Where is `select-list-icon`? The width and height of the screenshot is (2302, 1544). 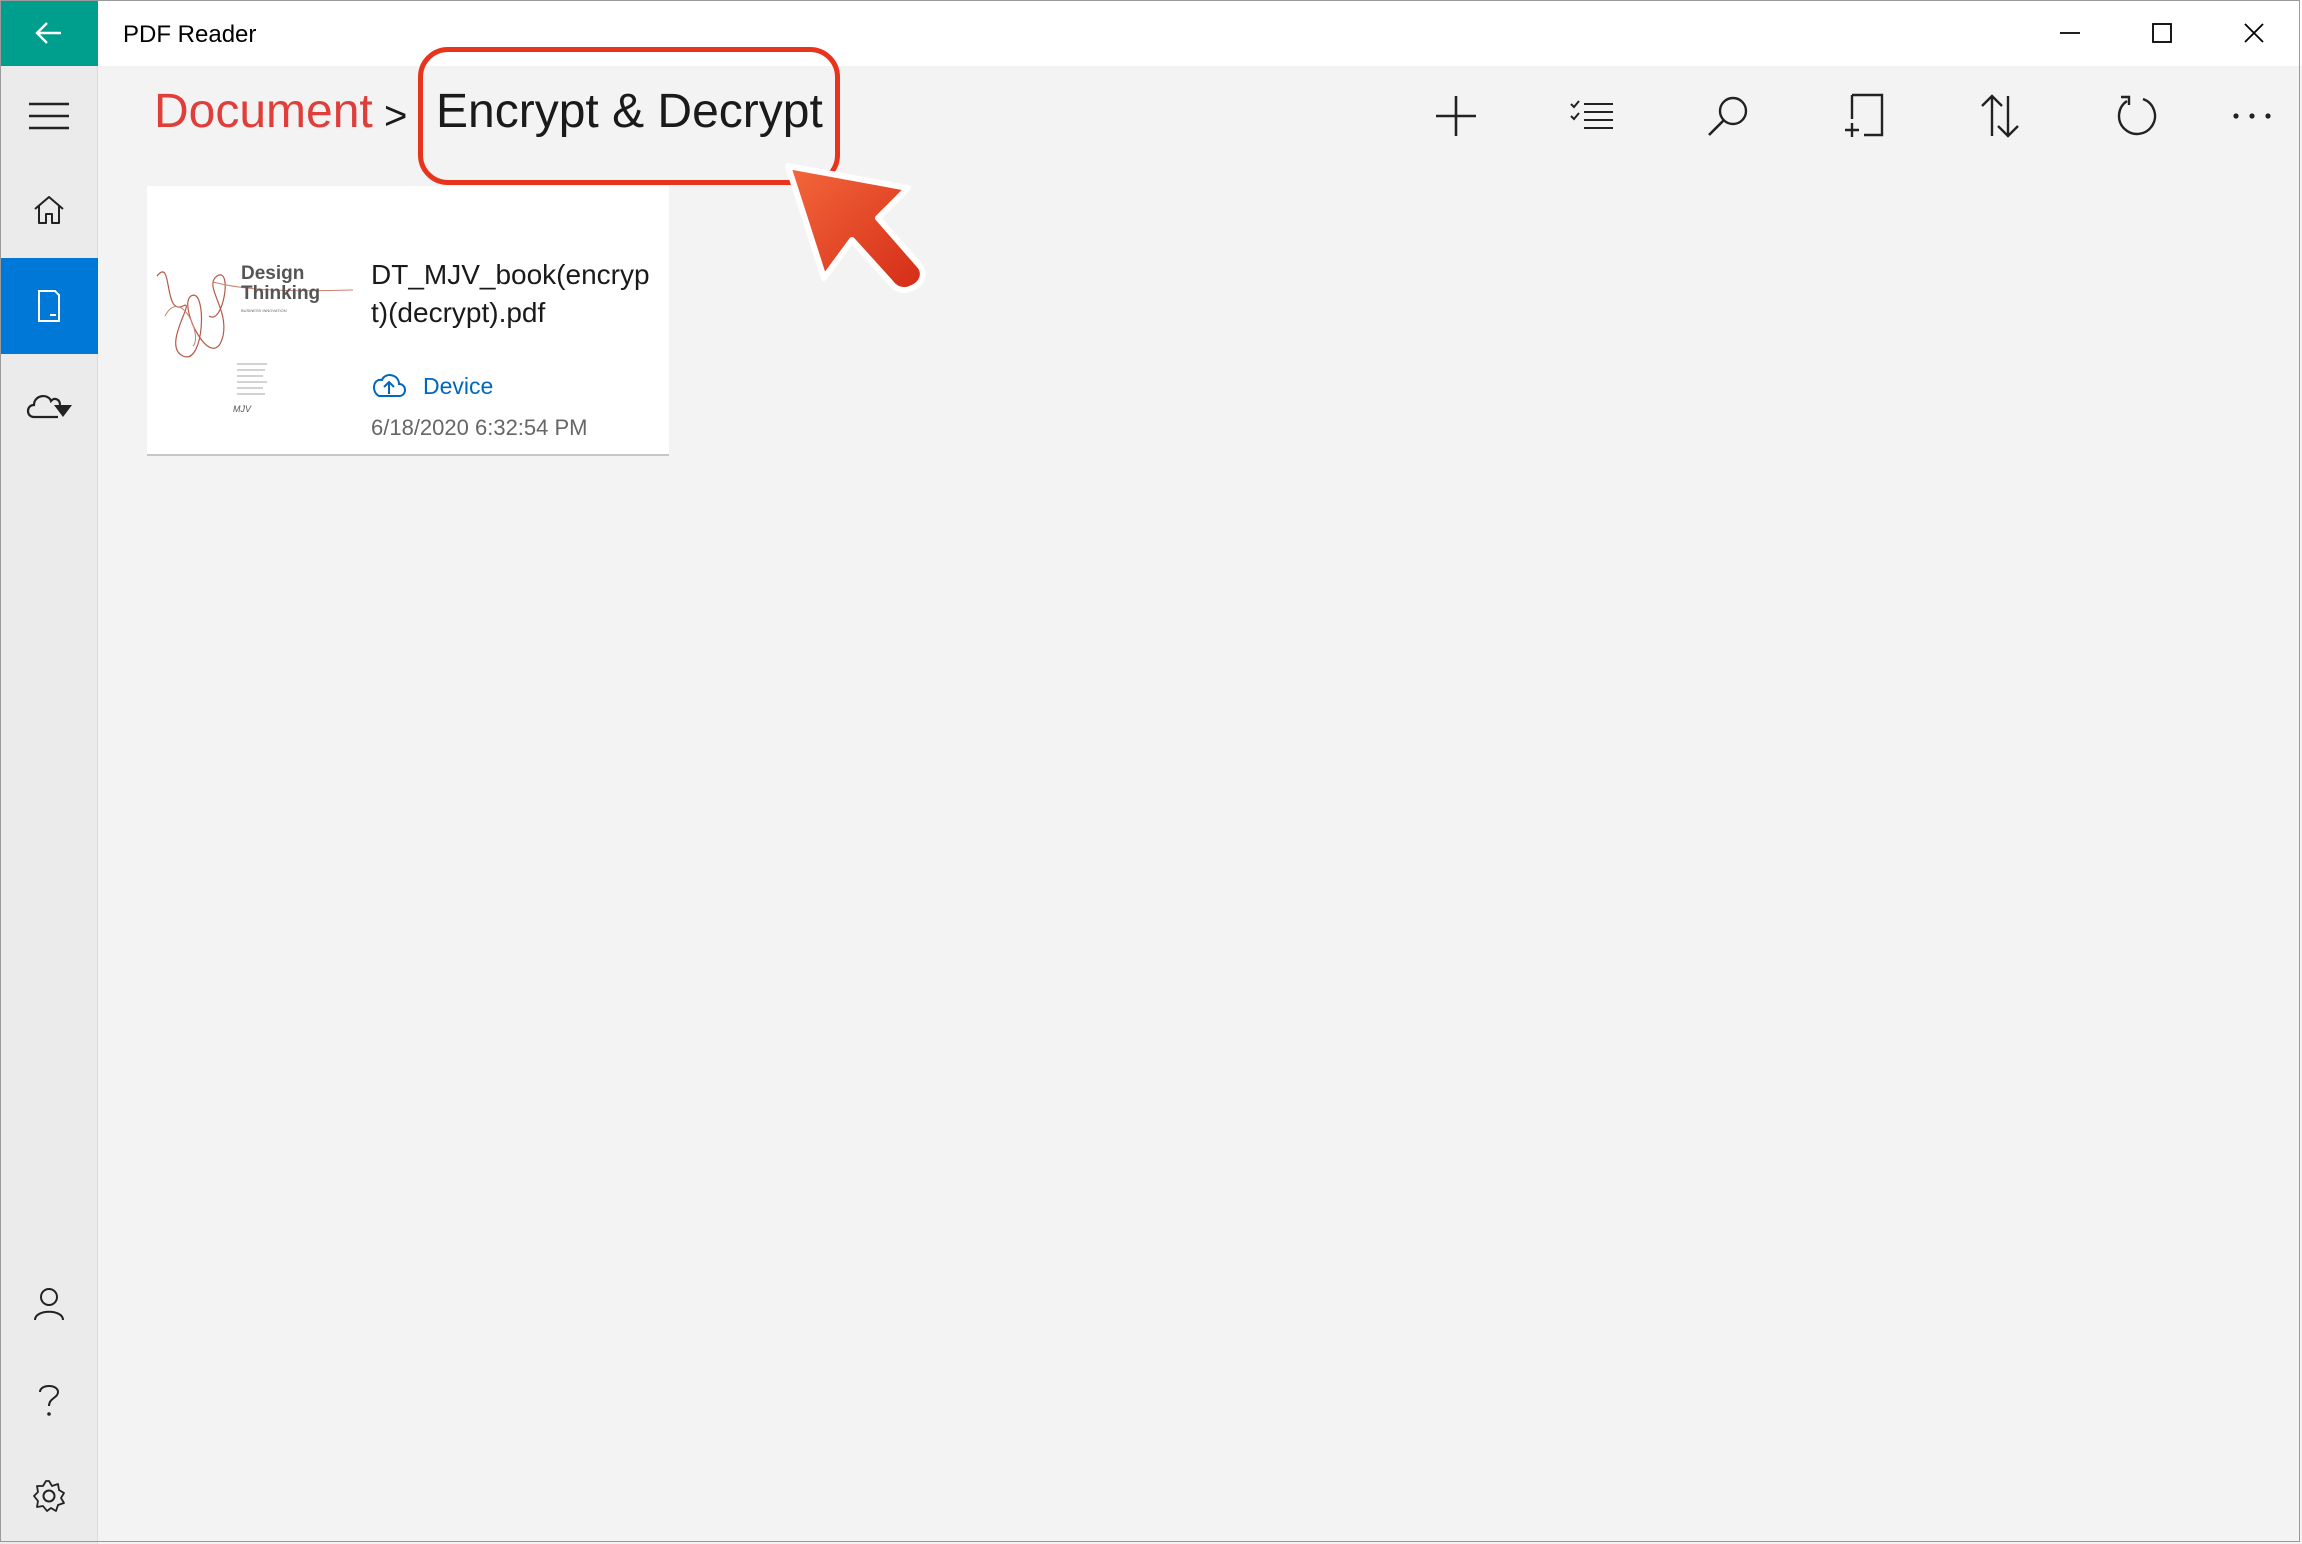 select-list-icon is located at coordinates (1591, 114).